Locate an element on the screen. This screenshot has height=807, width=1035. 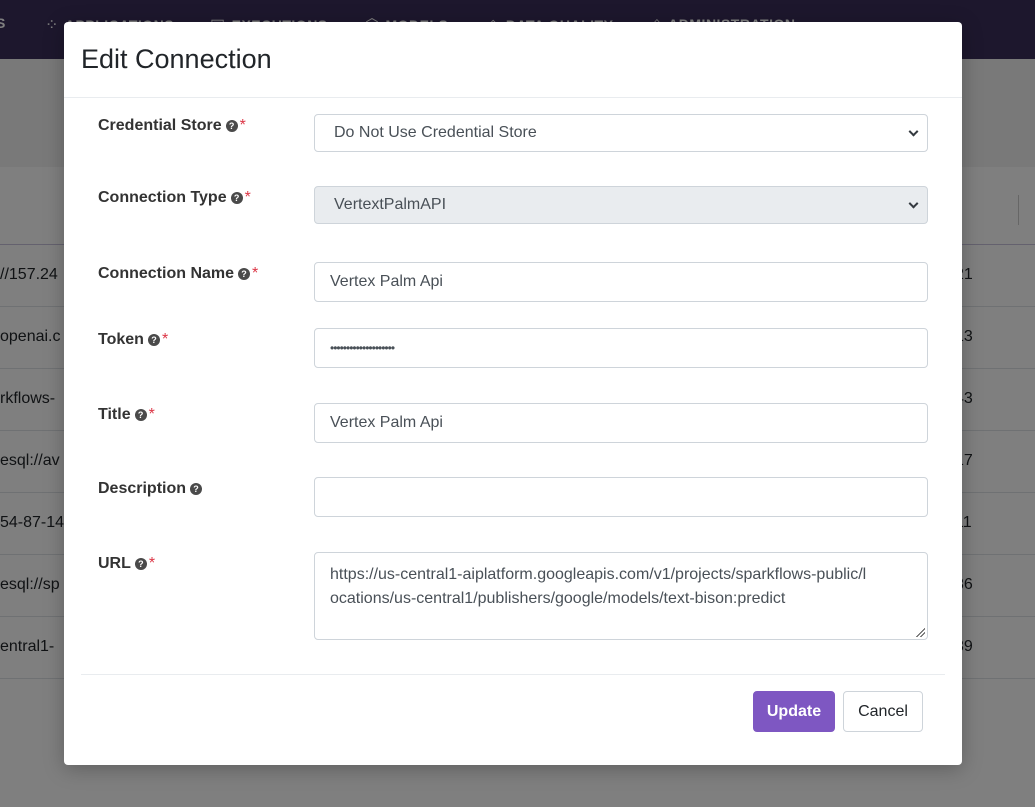
footer-divider is located at coordinates (513, 674).